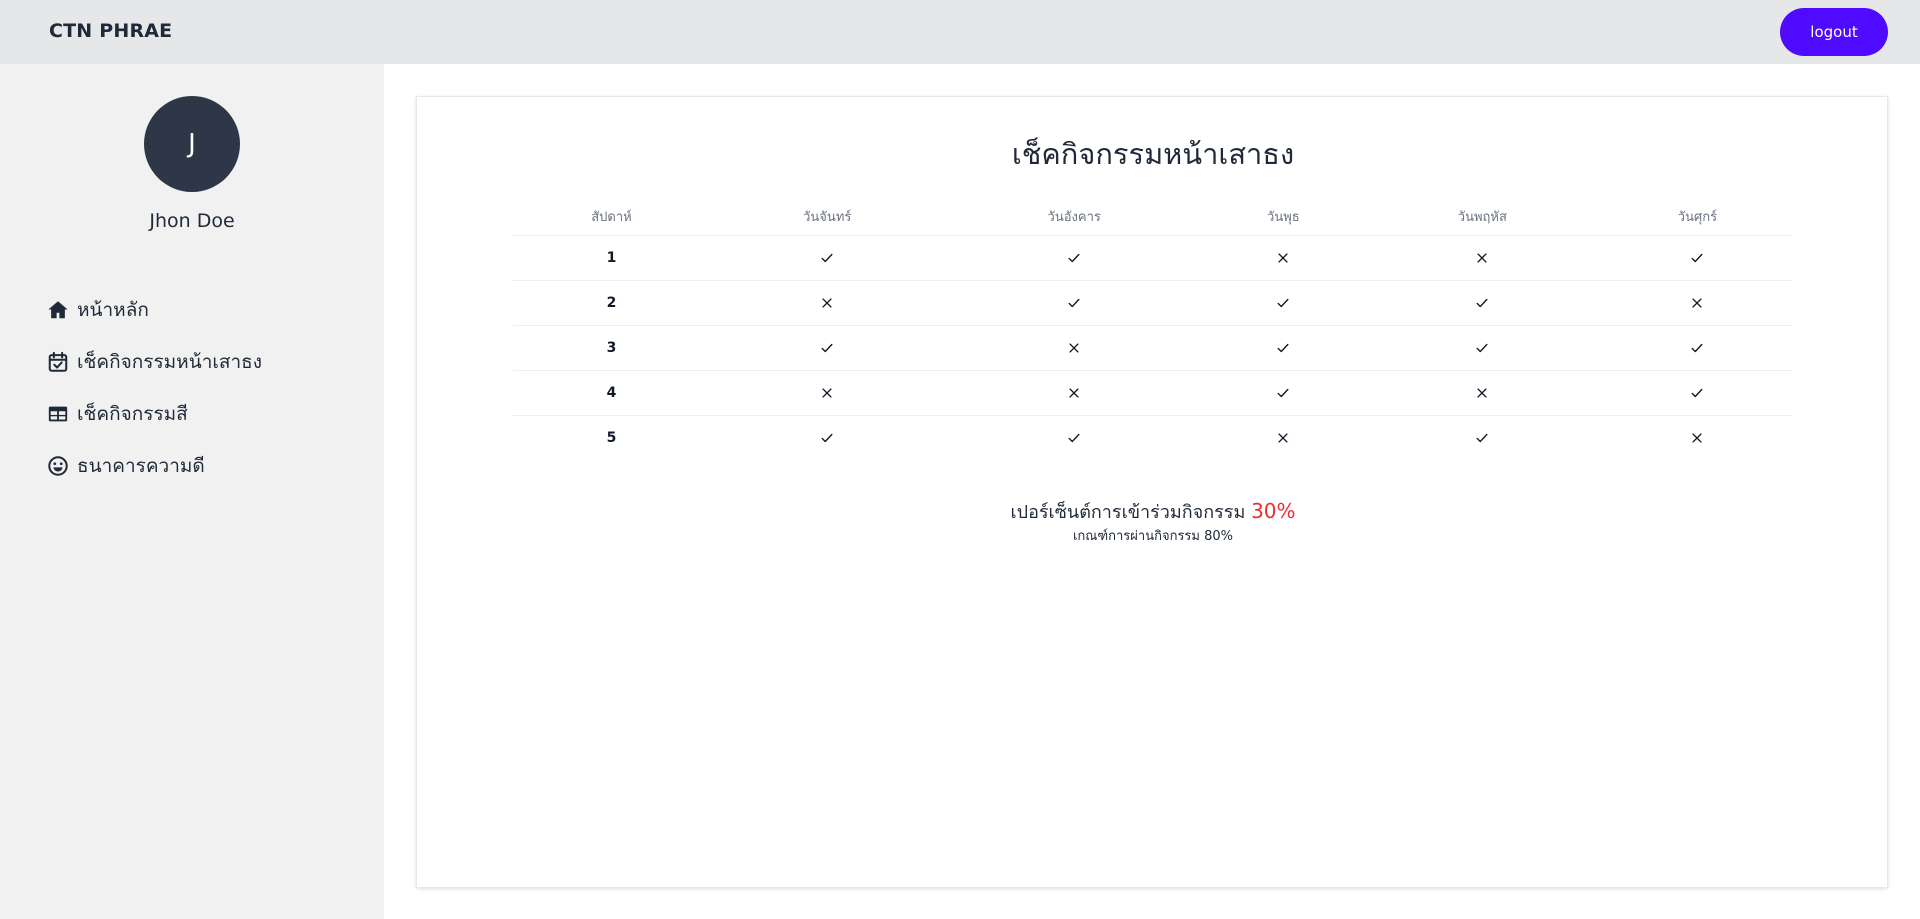 This screenshot has height=919, width=1920. What do you see at coordinates (132, 414) in the screenshot?
I see `sidebar-item-label: เช็คกิจกรรมสี` at bounding box center [132, 414].